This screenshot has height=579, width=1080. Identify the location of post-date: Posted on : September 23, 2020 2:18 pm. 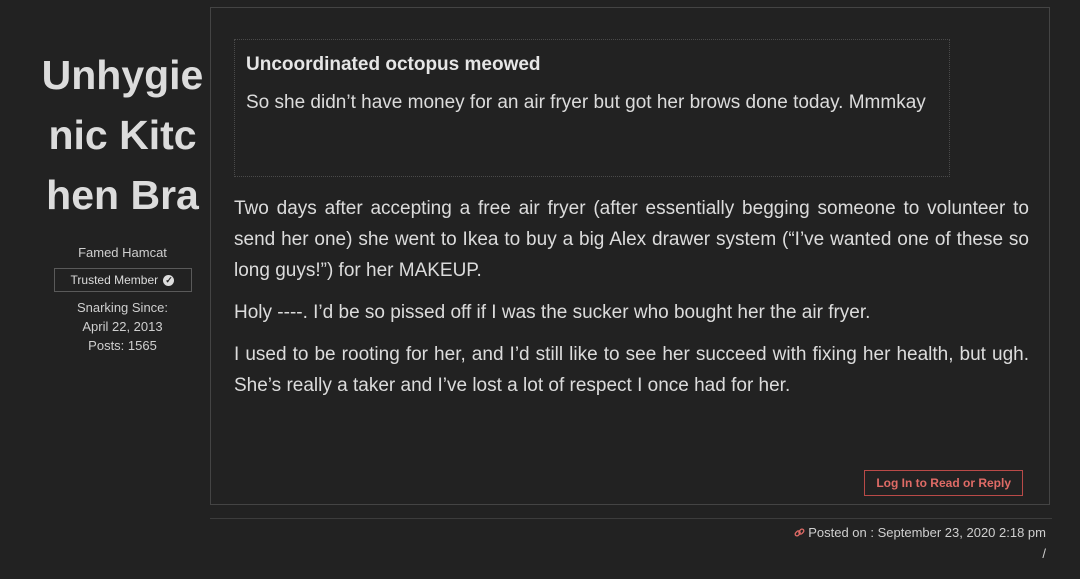
(920, 532).